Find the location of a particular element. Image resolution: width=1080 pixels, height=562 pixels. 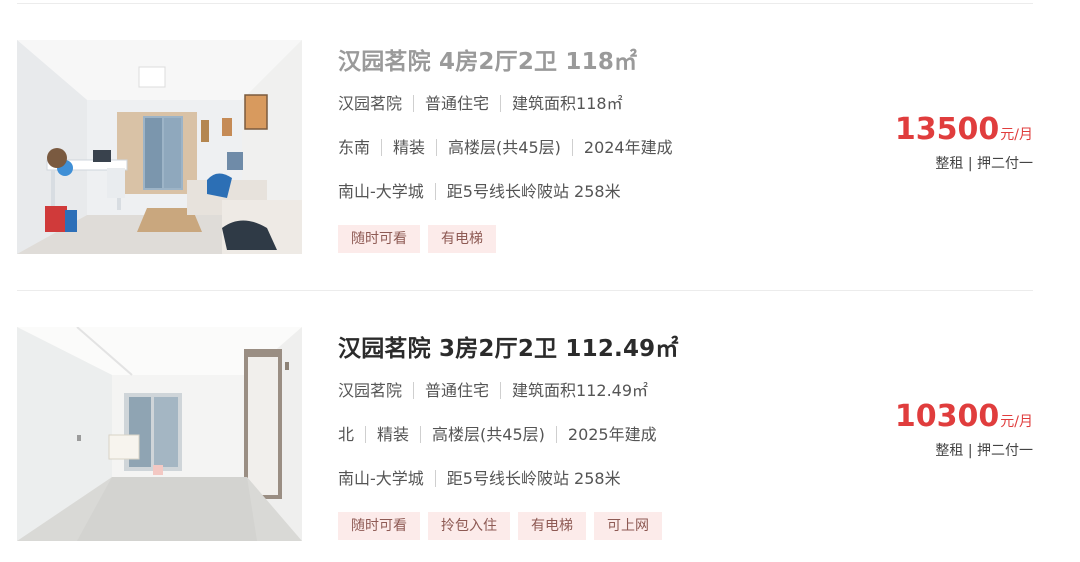

orientation: 北 is located at coordinates (346, 434).